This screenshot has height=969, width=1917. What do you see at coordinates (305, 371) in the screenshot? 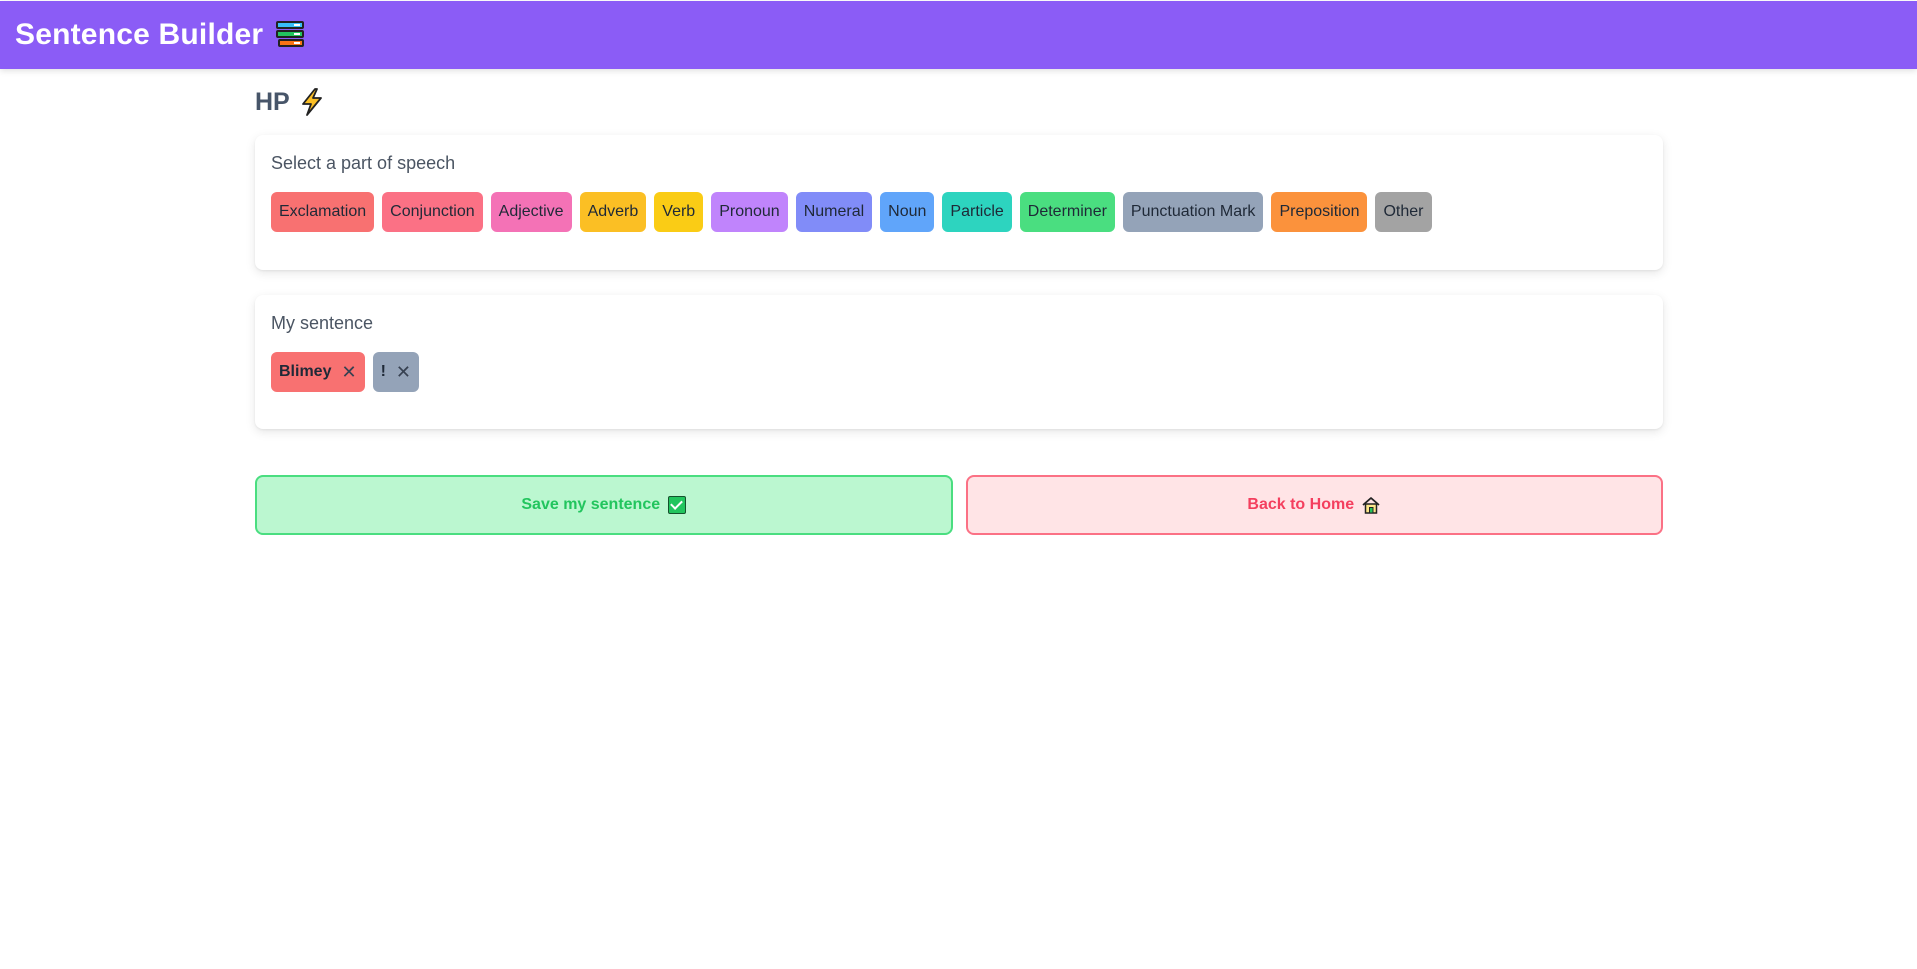
I see `sentence-word-label: Blimey` at bounding box center [305, 371].